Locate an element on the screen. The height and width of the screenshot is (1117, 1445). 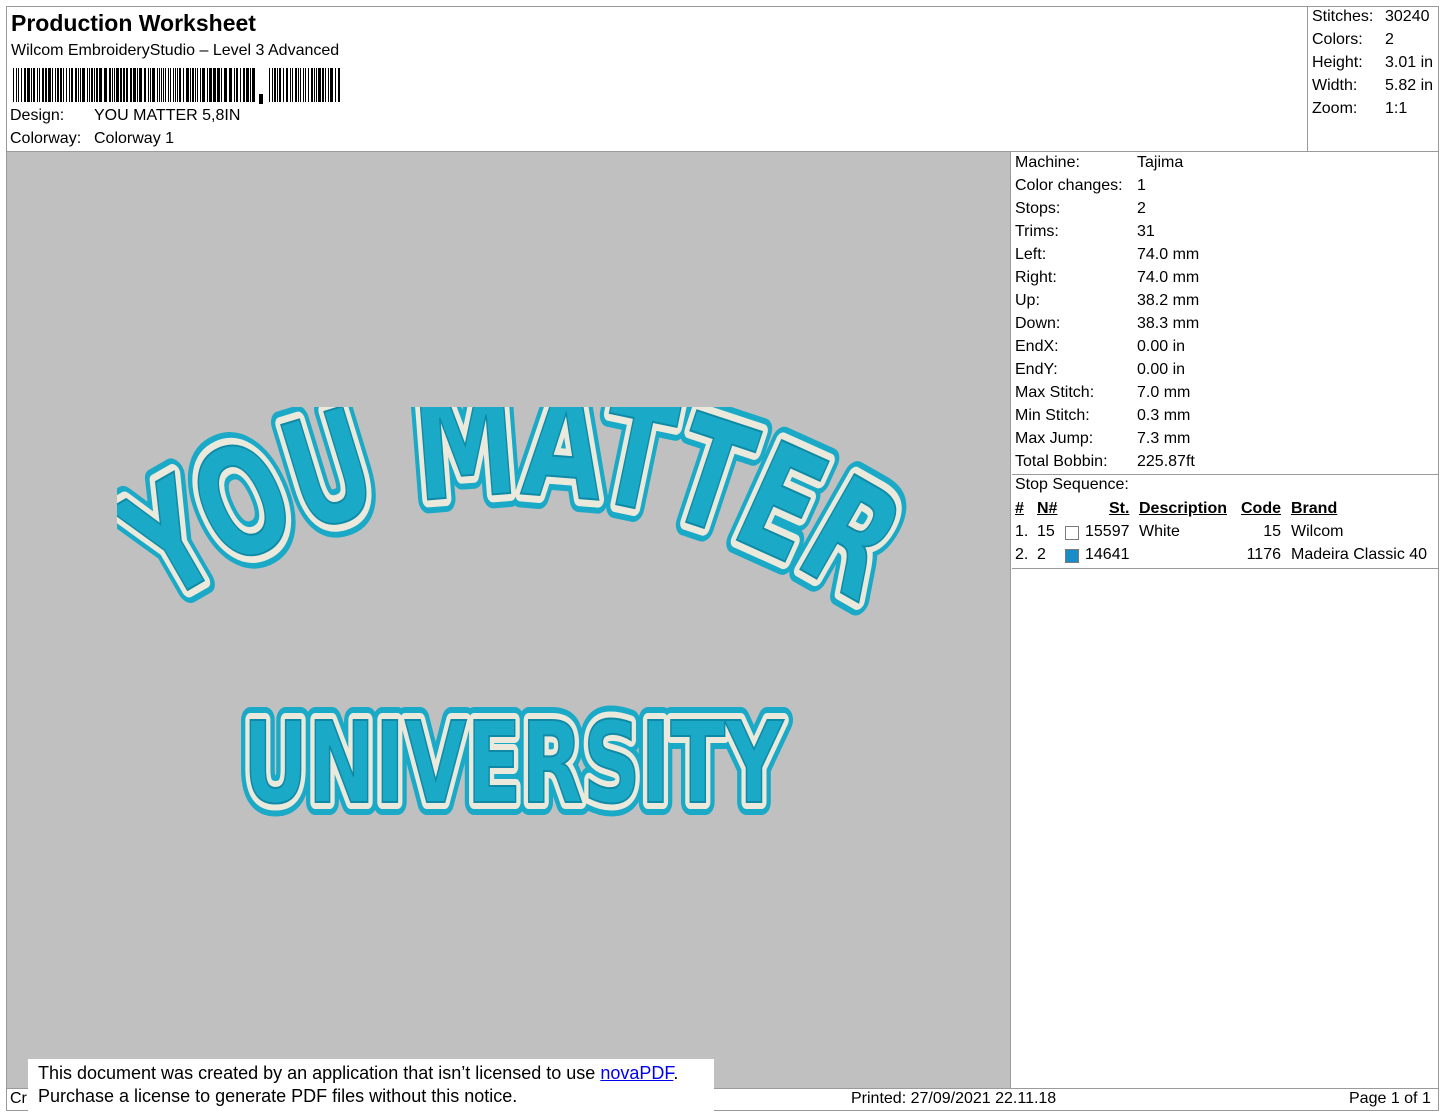
colorway-label: Colorway: is located at coordinates (46, 138).